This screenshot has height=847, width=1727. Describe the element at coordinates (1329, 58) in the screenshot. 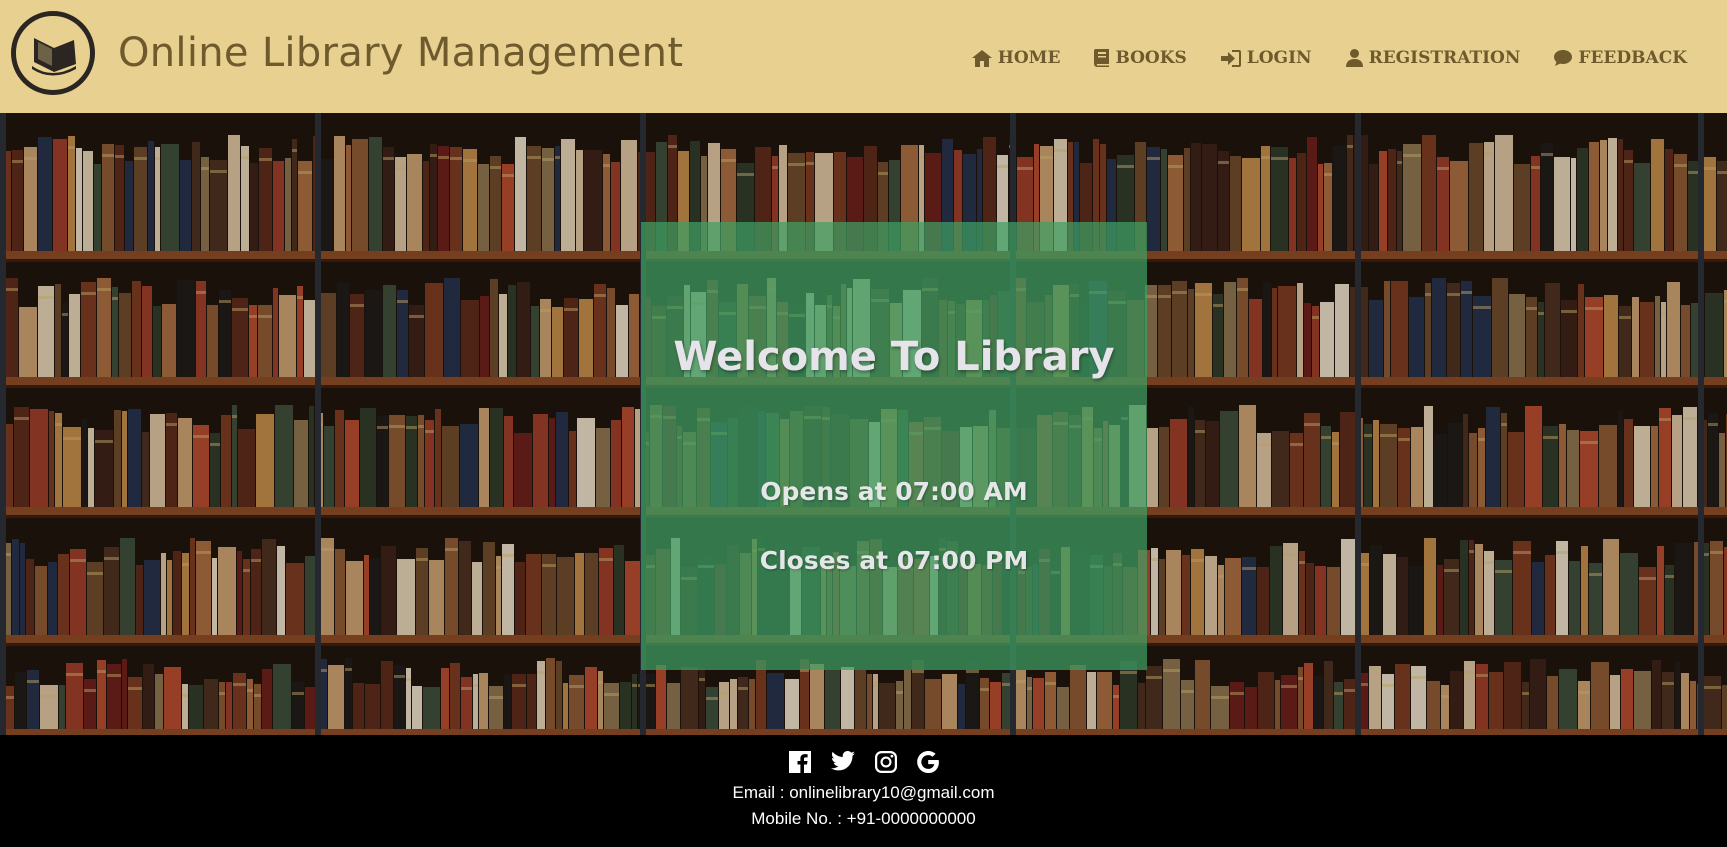

I see `main-nav: HOME BOOKS LOGIN REGISTRATION FEEDBACK` at that location.